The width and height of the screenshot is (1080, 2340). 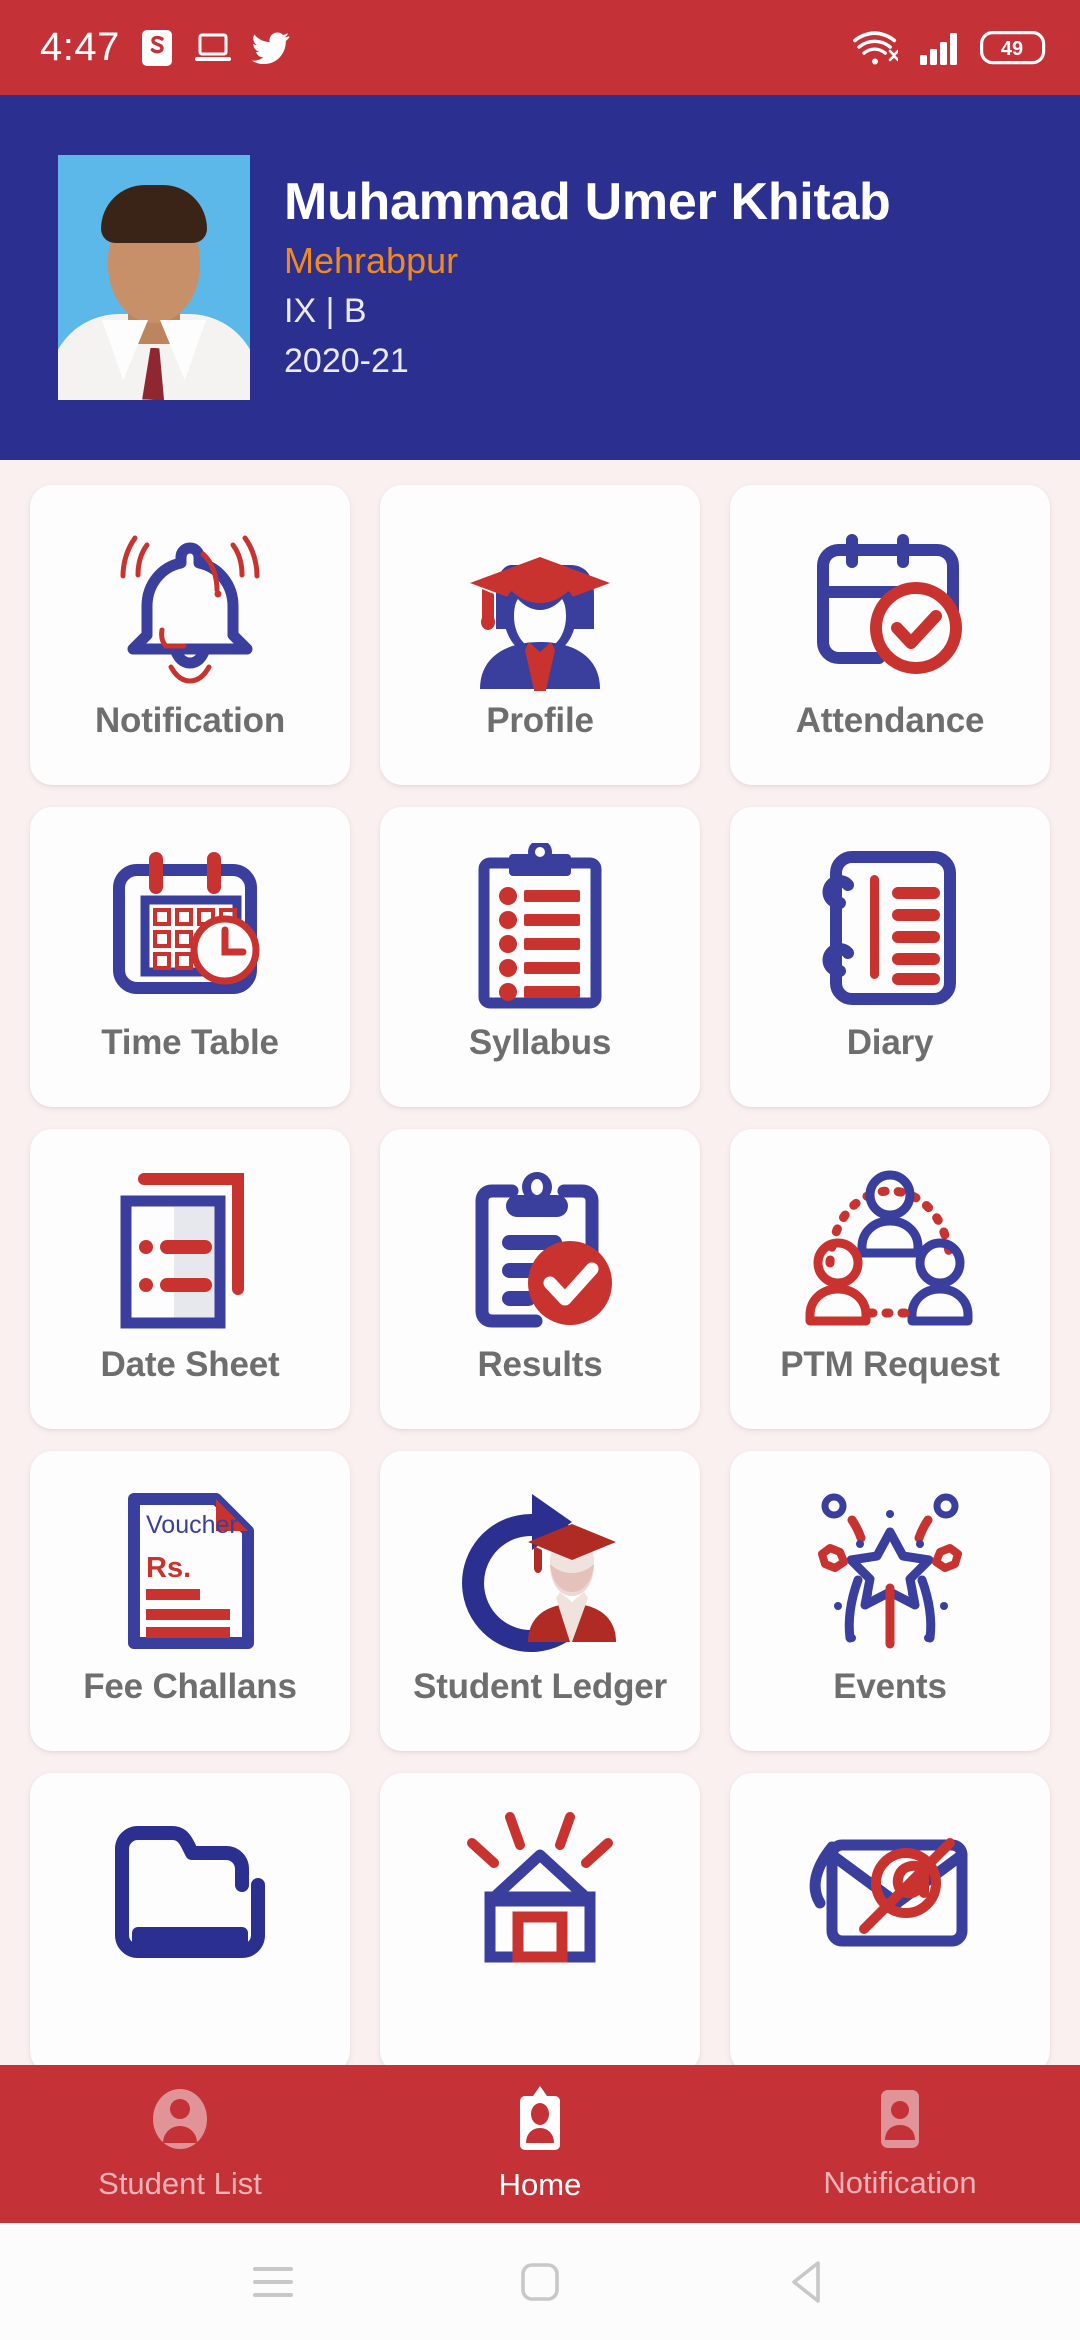 What do you see at coordinates (807, 2282) in the screenshot?
I see `back-triangle-icon` at bounding box center [807, 2282].